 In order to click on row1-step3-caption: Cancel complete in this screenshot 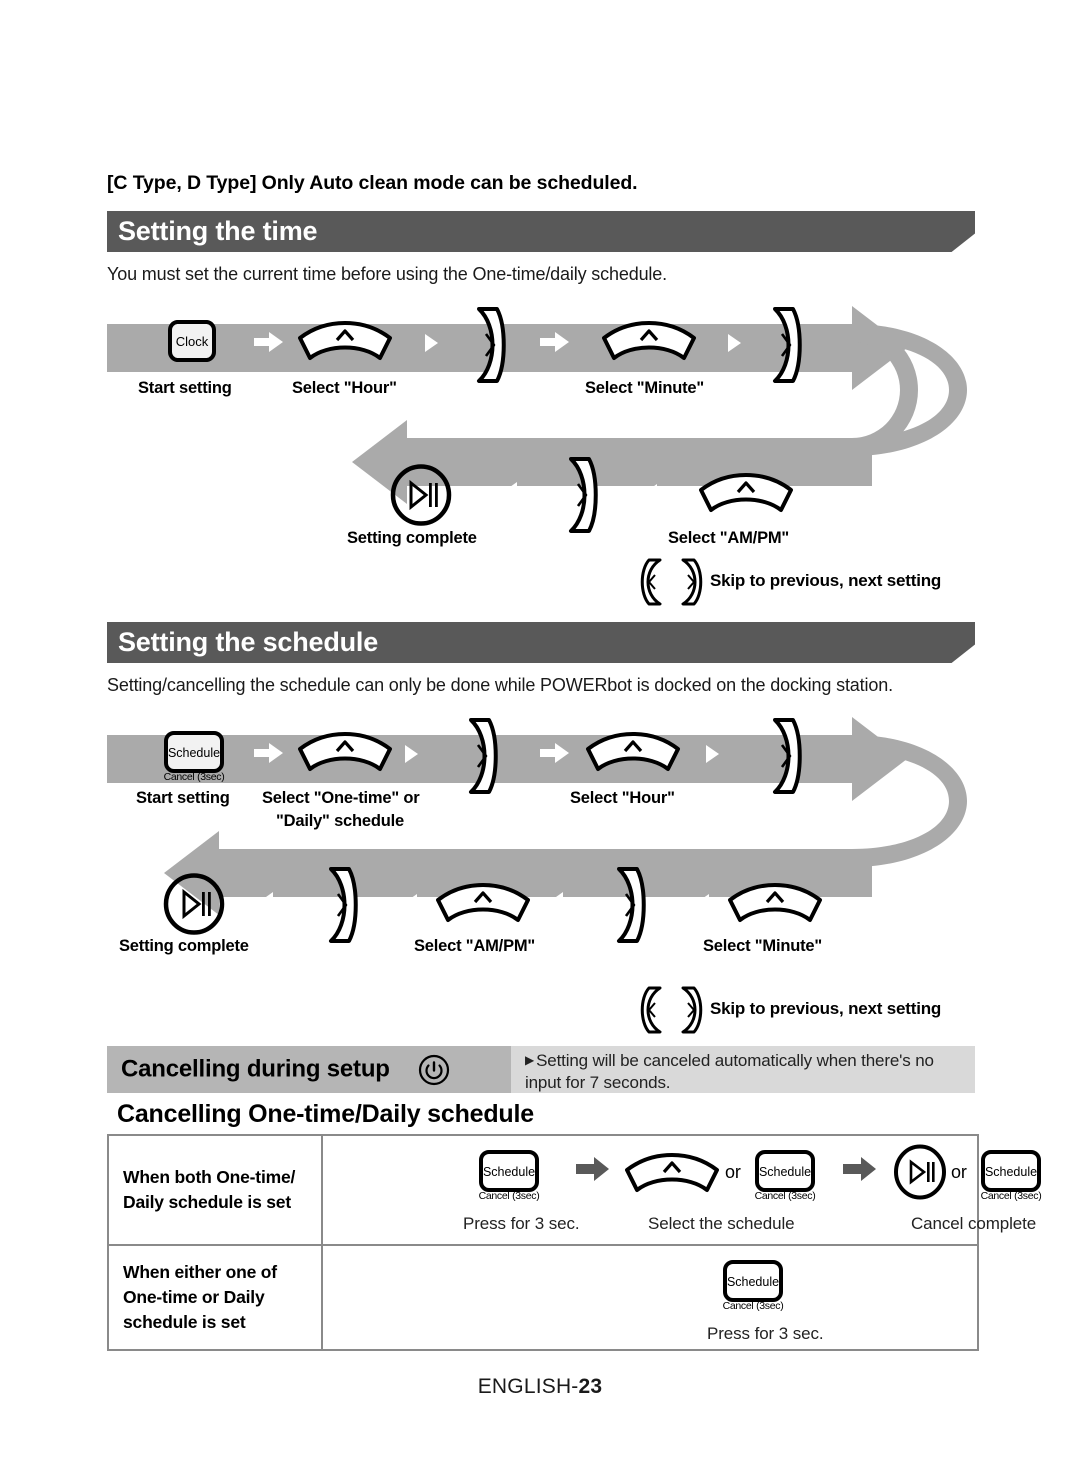, I will do `click(974, 1223)`.